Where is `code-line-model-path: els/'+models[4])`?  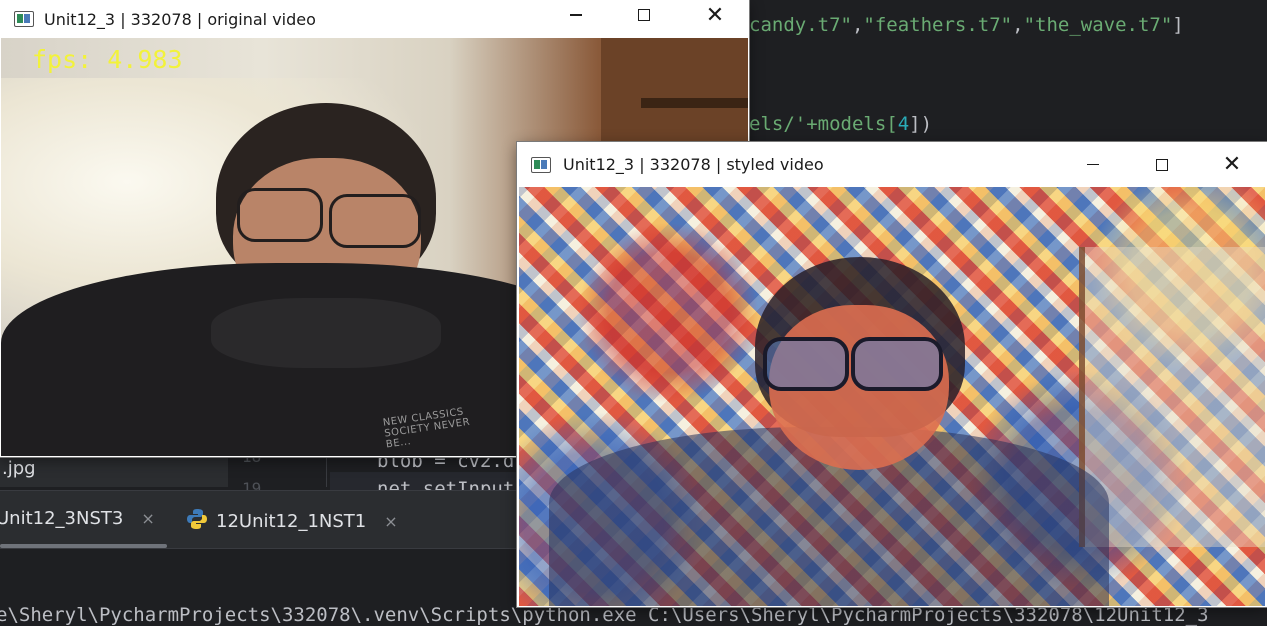
code-line-model-path: els/'+models[4]) is located at coordinates (840, 124).